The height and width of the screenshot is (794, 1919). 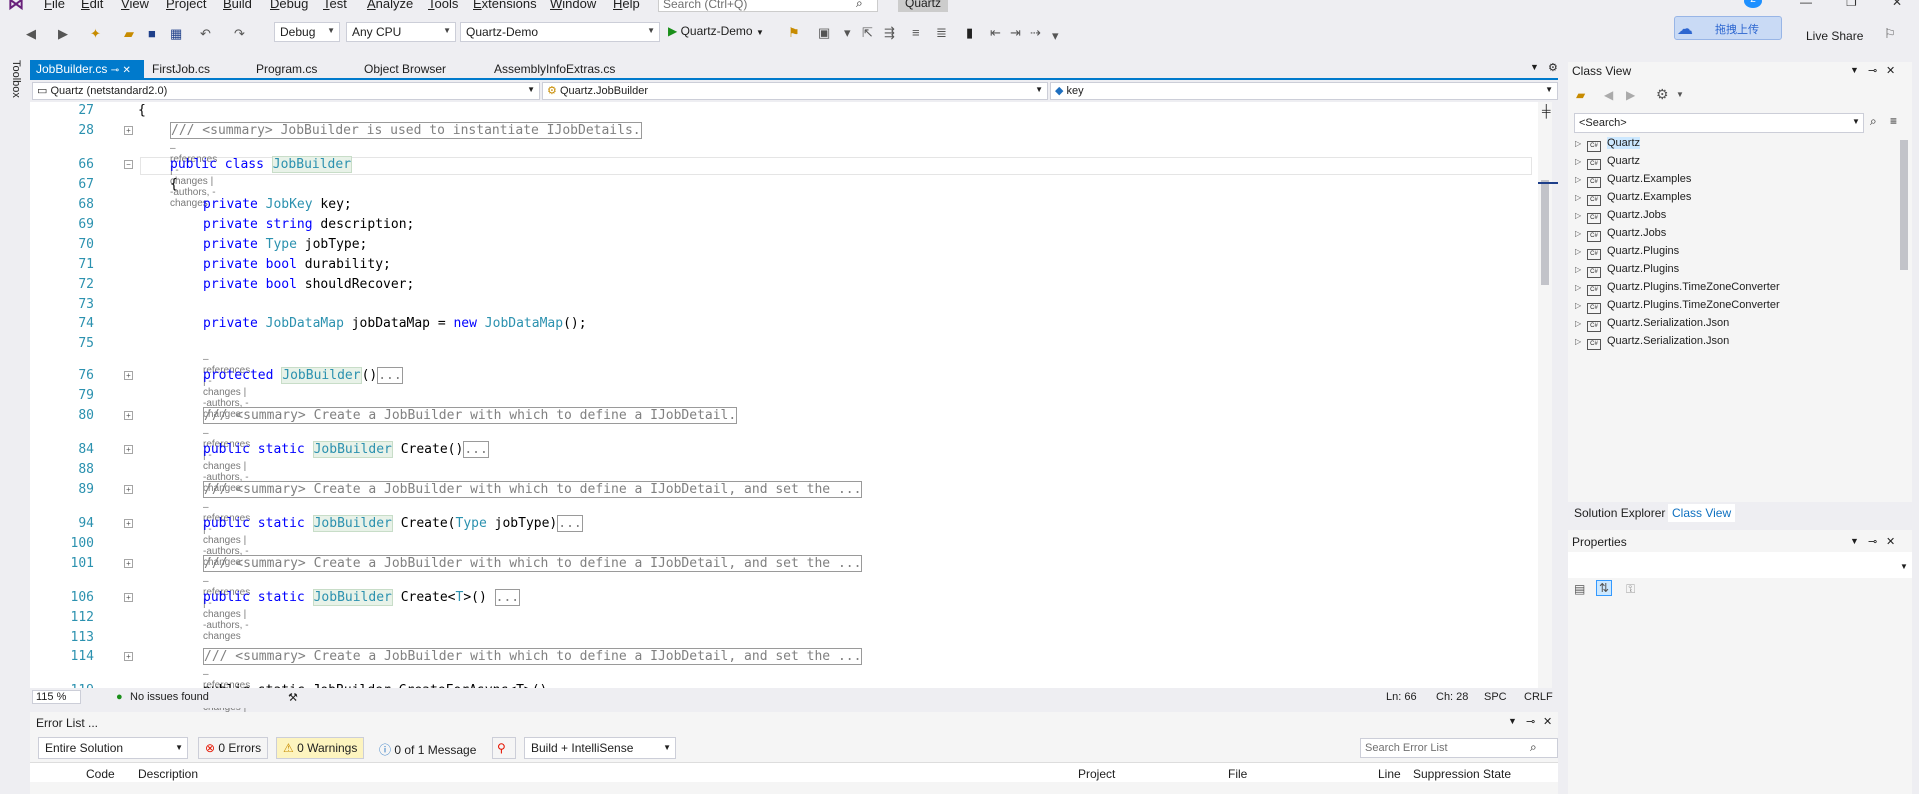 What do you see at coordinates (1851, 4) in the screenshot?
I see `restore-icon: ❐` at bounding box center [1851, 4].